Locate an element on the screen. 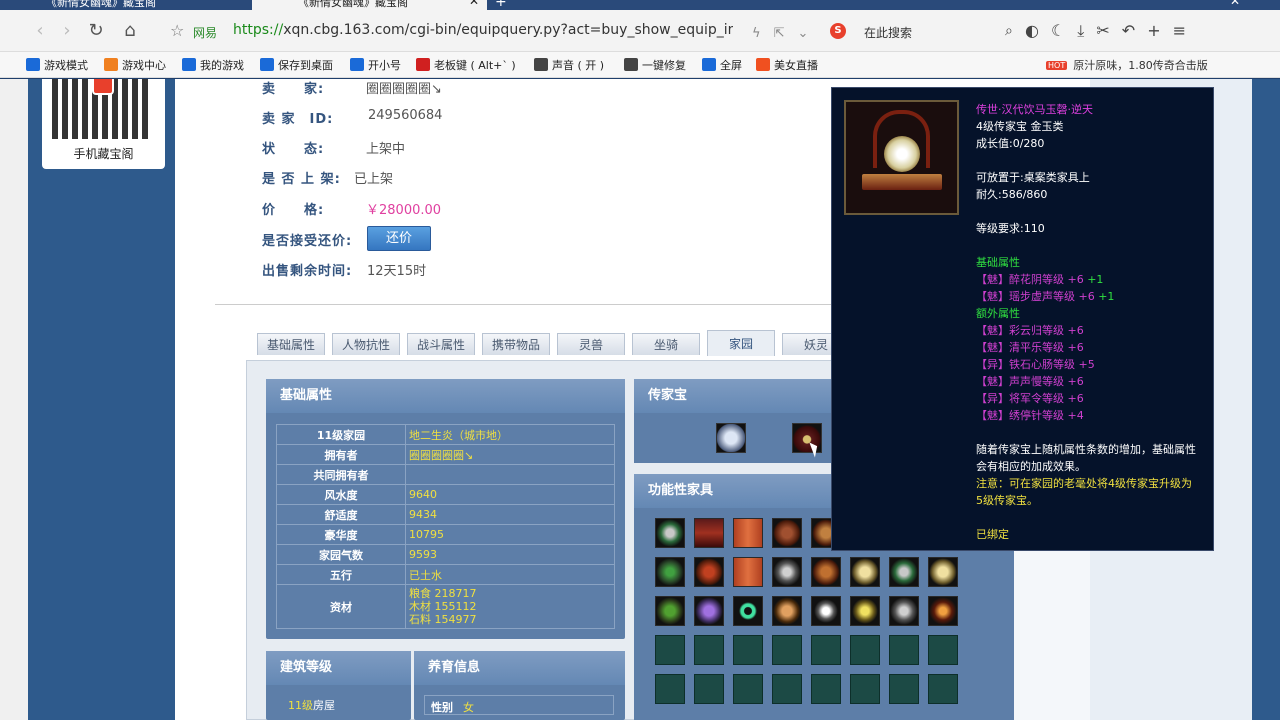 The width and height of the screenshot is (1280, 720). row-value: 圈圈圈圈圈↘ is located at coordinates (510, 454).